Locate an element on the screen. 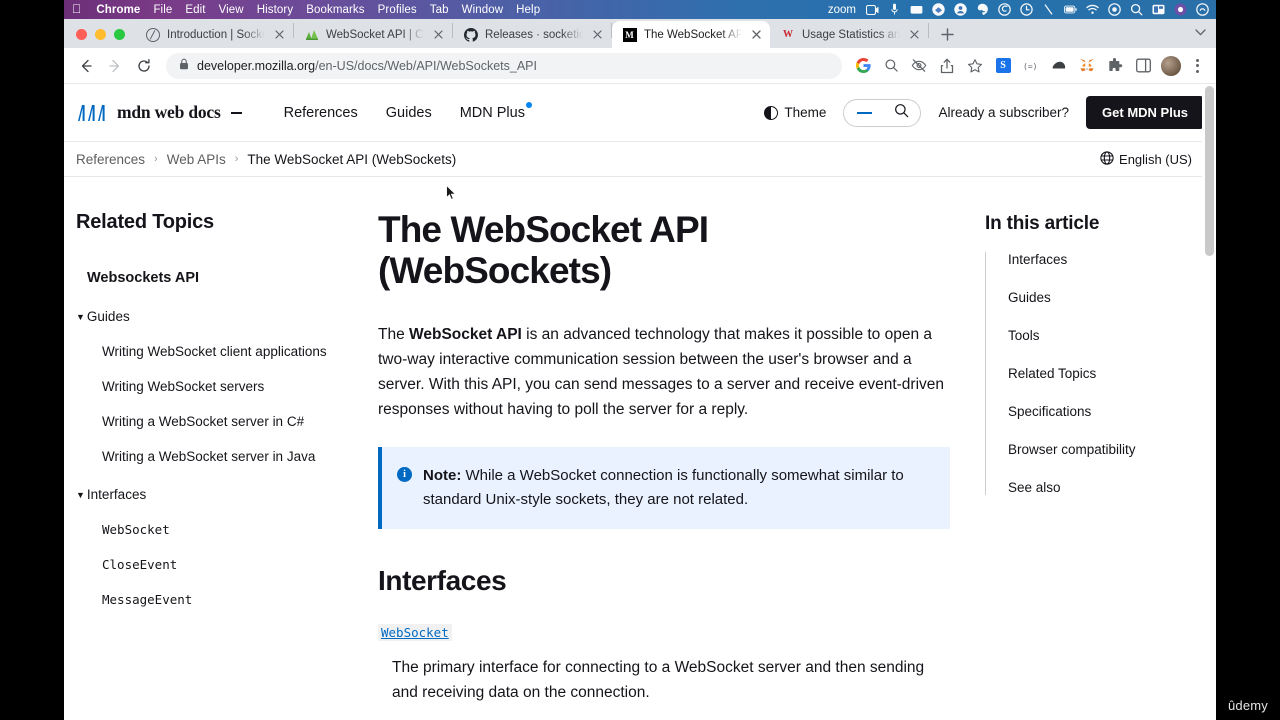 The width and height of the screenshot is (1280, 720). display-icon is located at coordinates (916, 9).